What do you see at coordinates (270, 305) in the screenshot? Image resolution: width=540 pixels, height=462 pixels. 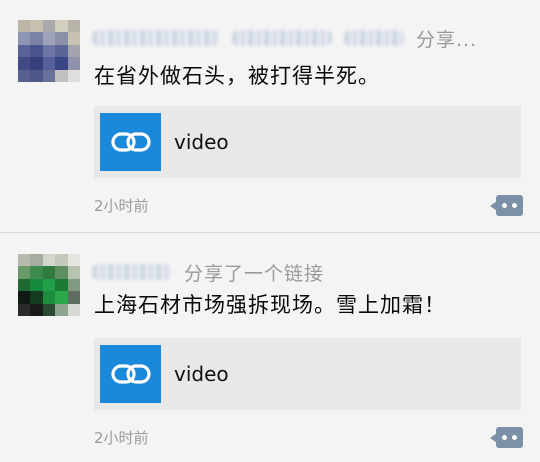 I see `post-text: 上海石材市场强拆现场。雪上加霜！` at bounding box center [270, 305].